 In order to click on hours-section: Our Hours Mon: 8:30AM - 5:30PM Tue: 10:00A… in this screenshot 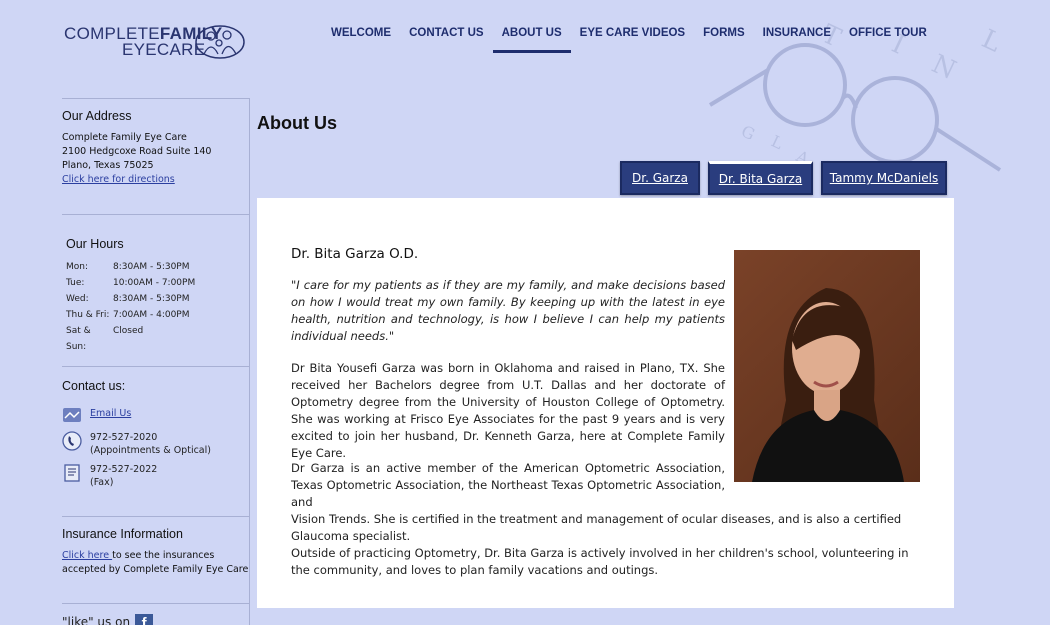, I will do `click(160, 296)`.